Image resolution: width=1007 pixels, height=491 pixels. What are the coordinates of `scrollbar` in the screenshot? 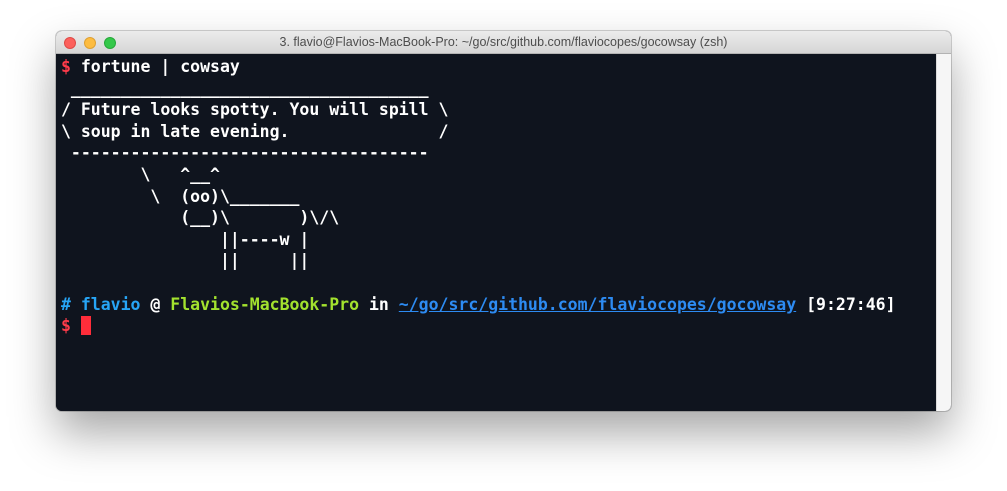 It's located at (943, 232).